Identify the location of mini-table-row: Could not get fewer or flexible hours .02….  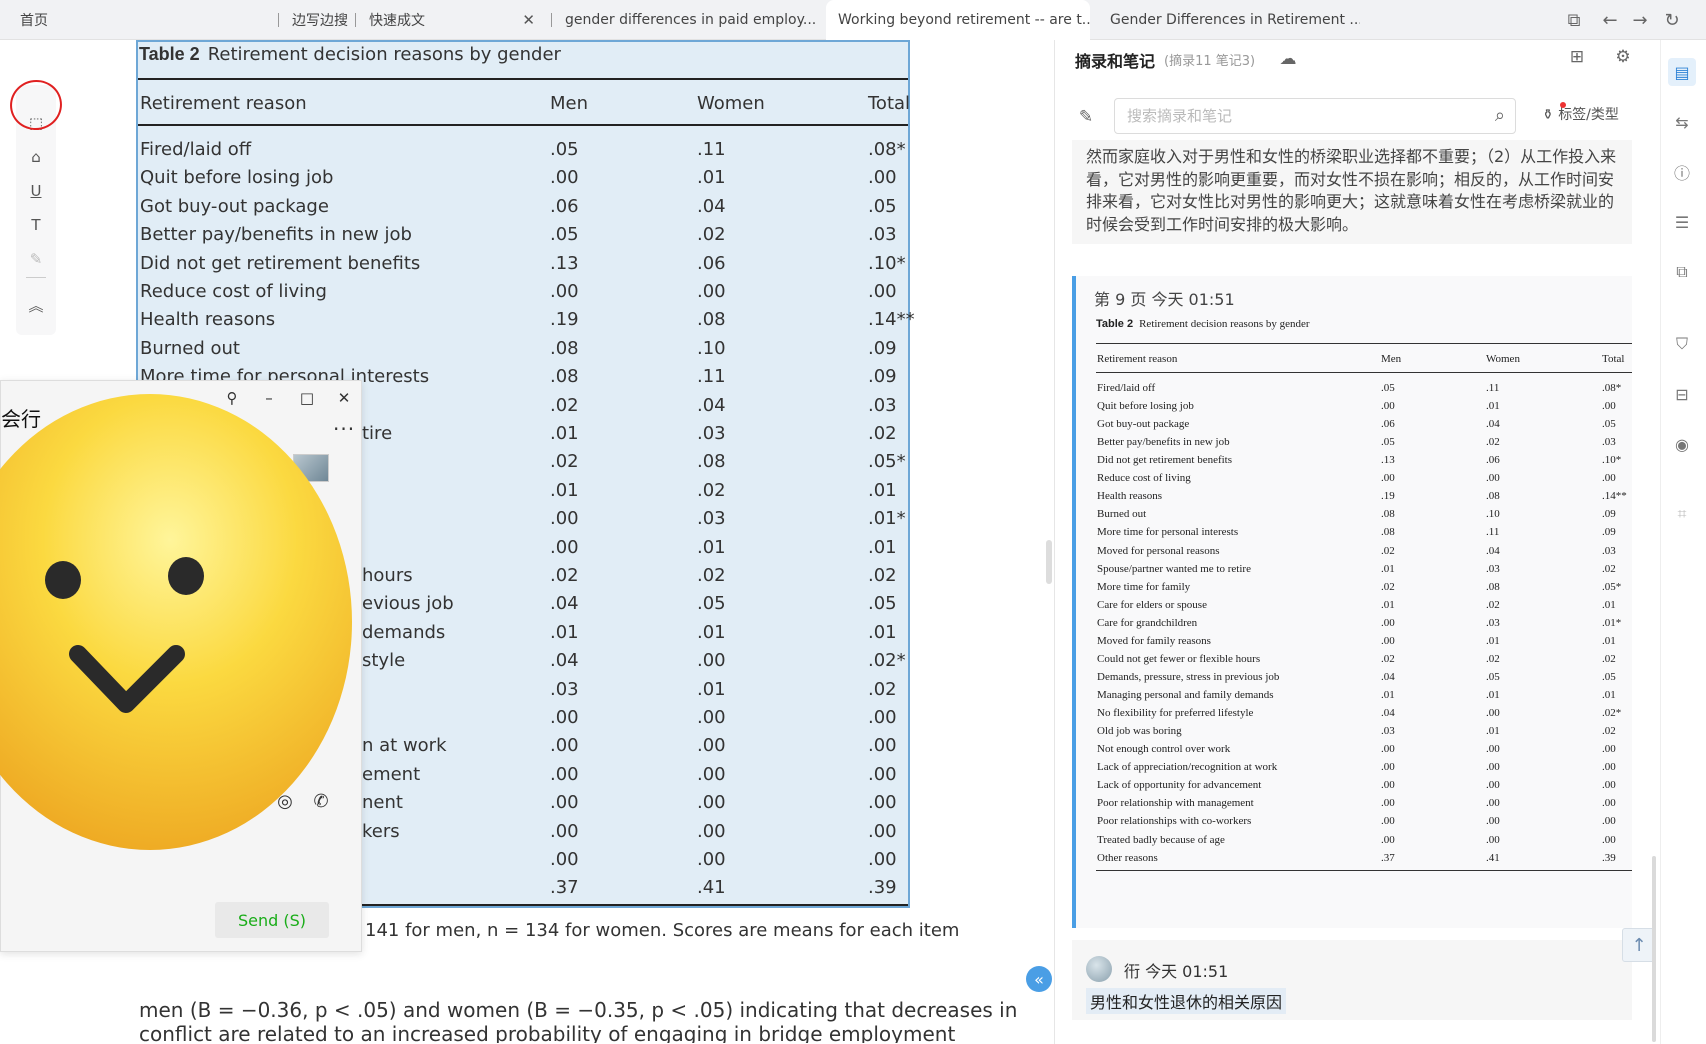
(1354, 662).